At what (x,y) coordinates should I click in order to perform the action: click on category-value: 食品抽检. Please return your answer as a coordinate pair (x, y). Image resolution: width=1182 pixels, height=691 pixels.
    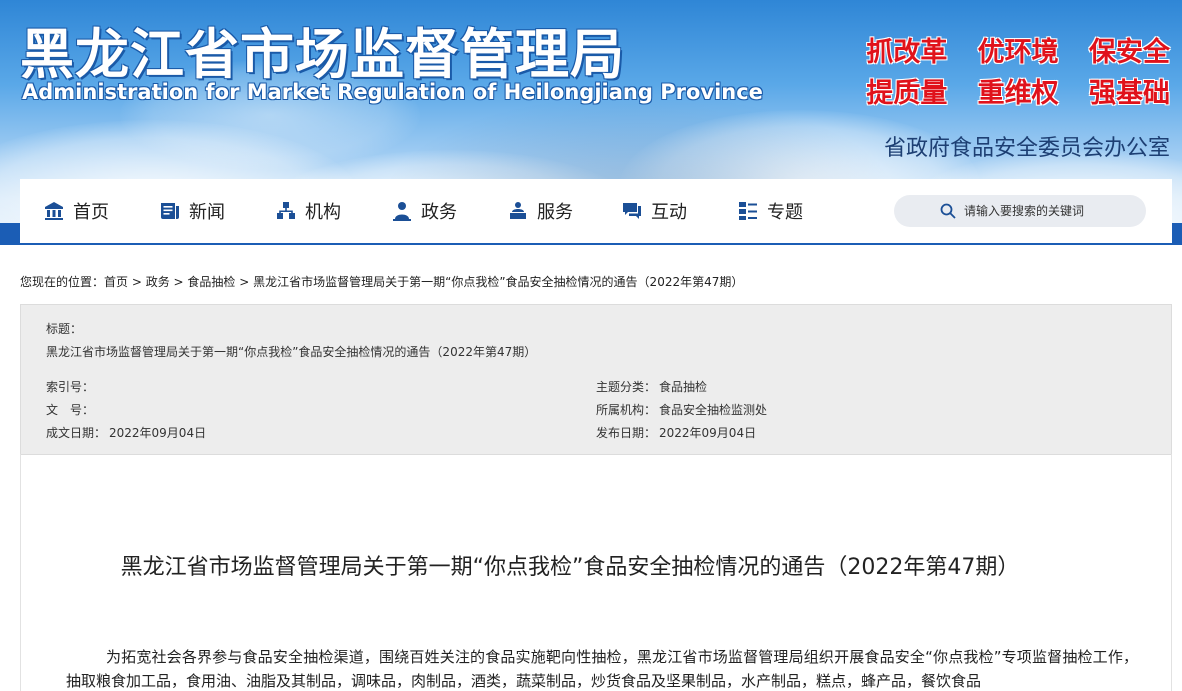
    Looking at the image, I should click on (683, 387).